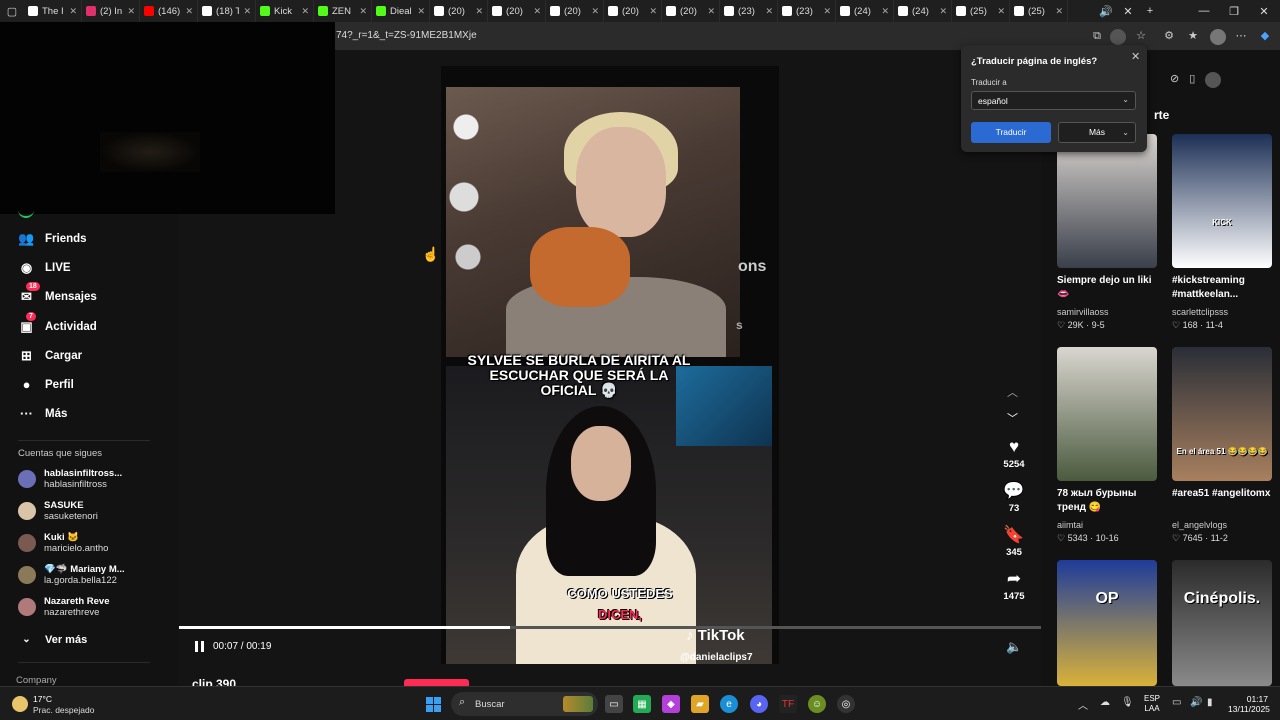  Describe the element at coordinates (1204, 11) in the screenshot. I see `minimize-button: —` at that location.